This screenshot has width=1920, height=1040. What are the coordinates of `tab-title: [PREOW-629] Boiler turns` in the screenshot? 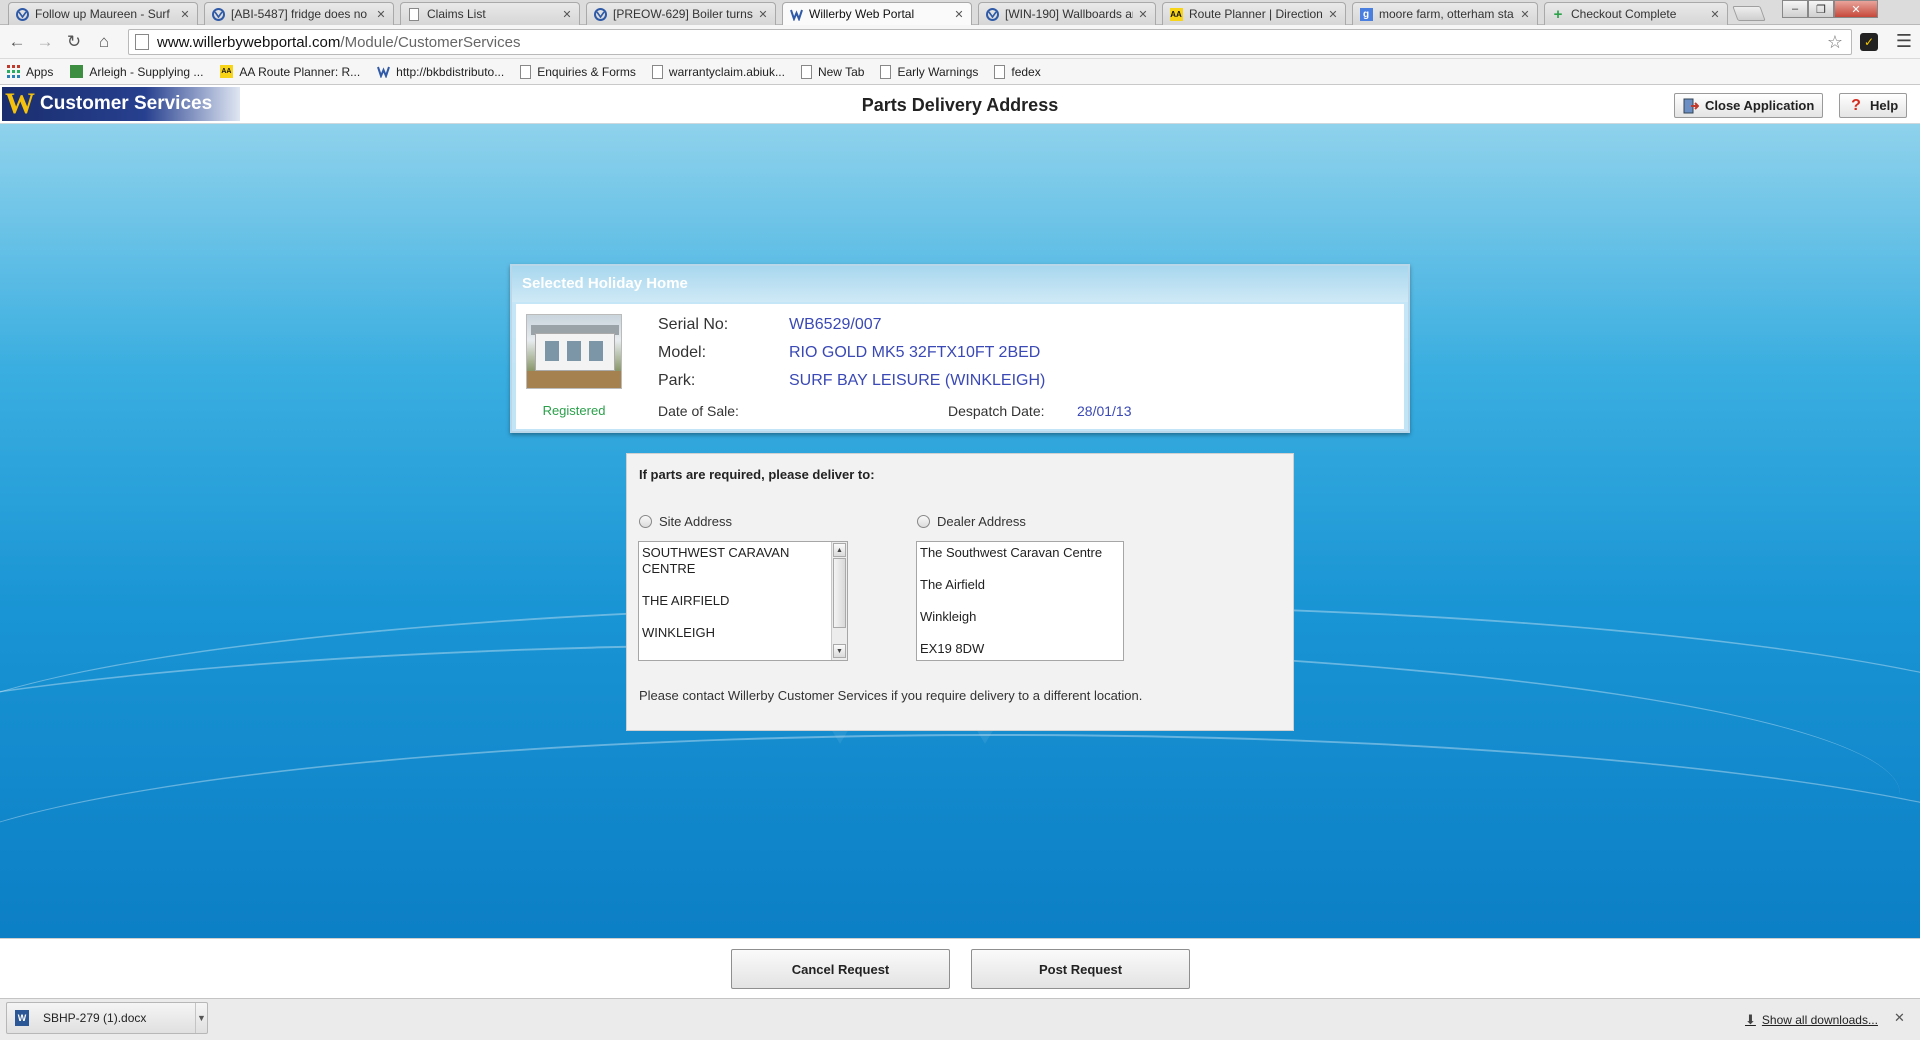 It's located at (683, 14).